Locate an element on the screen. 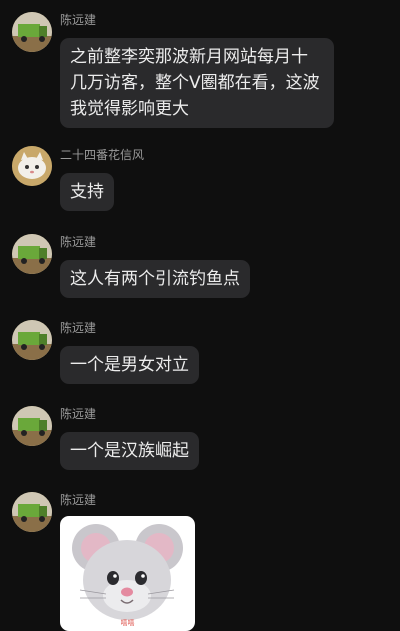 This screenshot has height=631, width=400. sticker-message: 嘻嘻 is located at coordinates (127, 573).